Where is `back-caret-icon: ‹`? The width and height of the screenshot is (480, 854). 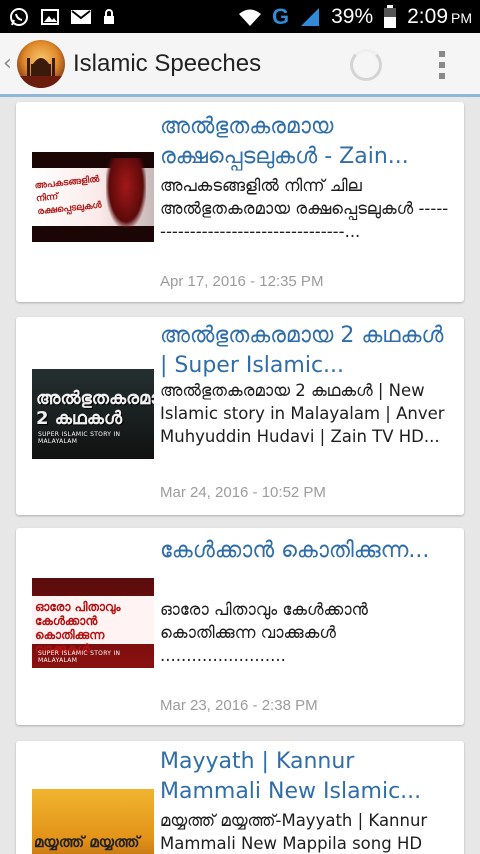 back-caret-icon: ‹ is located at coordinates (9, 63).